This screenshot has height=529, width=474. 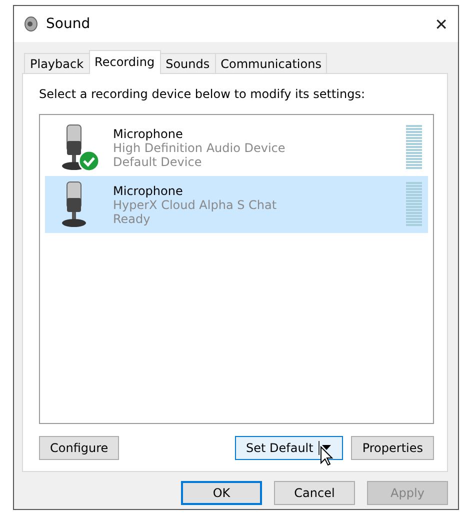 What do you see at coordinates (221, 493) in the screenshot?
I see `button: OK` at bounding box center [221, 493].